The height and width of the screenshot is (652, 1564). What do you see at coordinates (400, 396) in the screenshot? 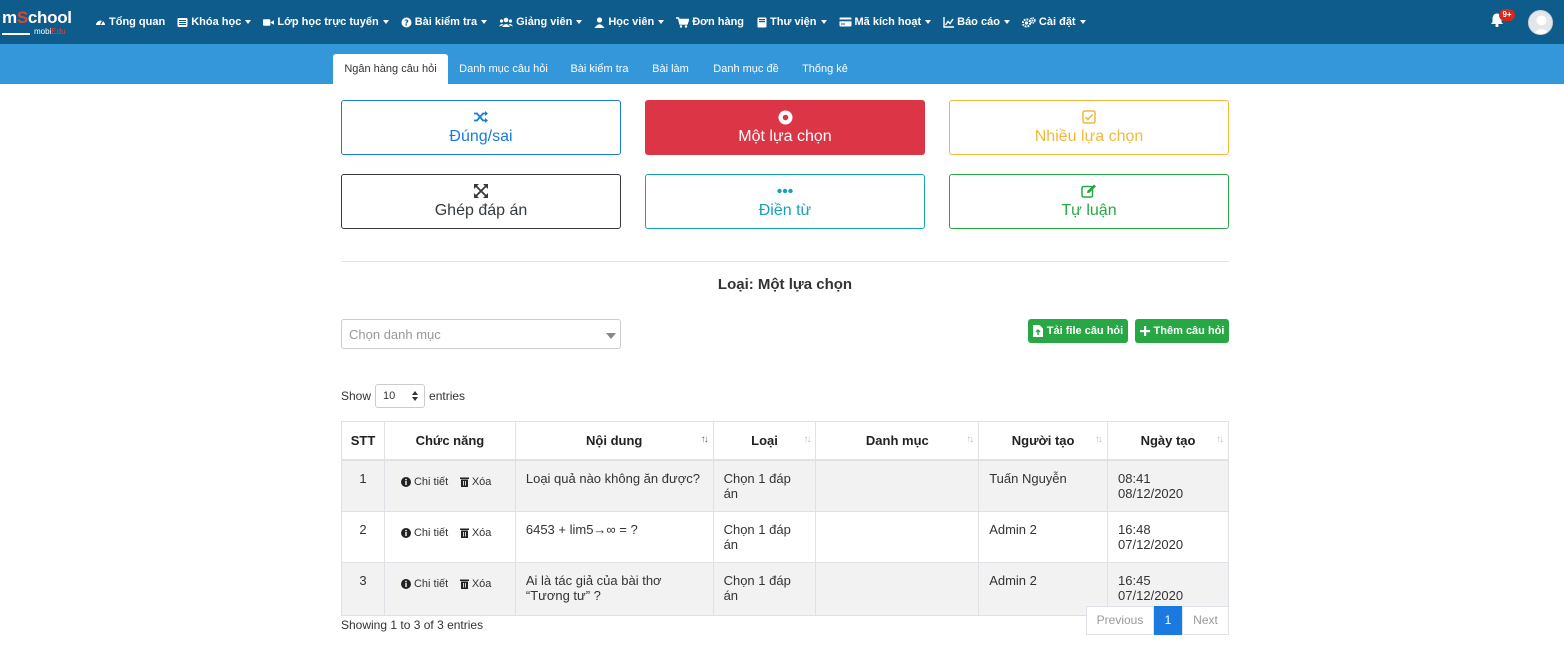
I see `page-length-select: 10` at bounding box center [400, 396].